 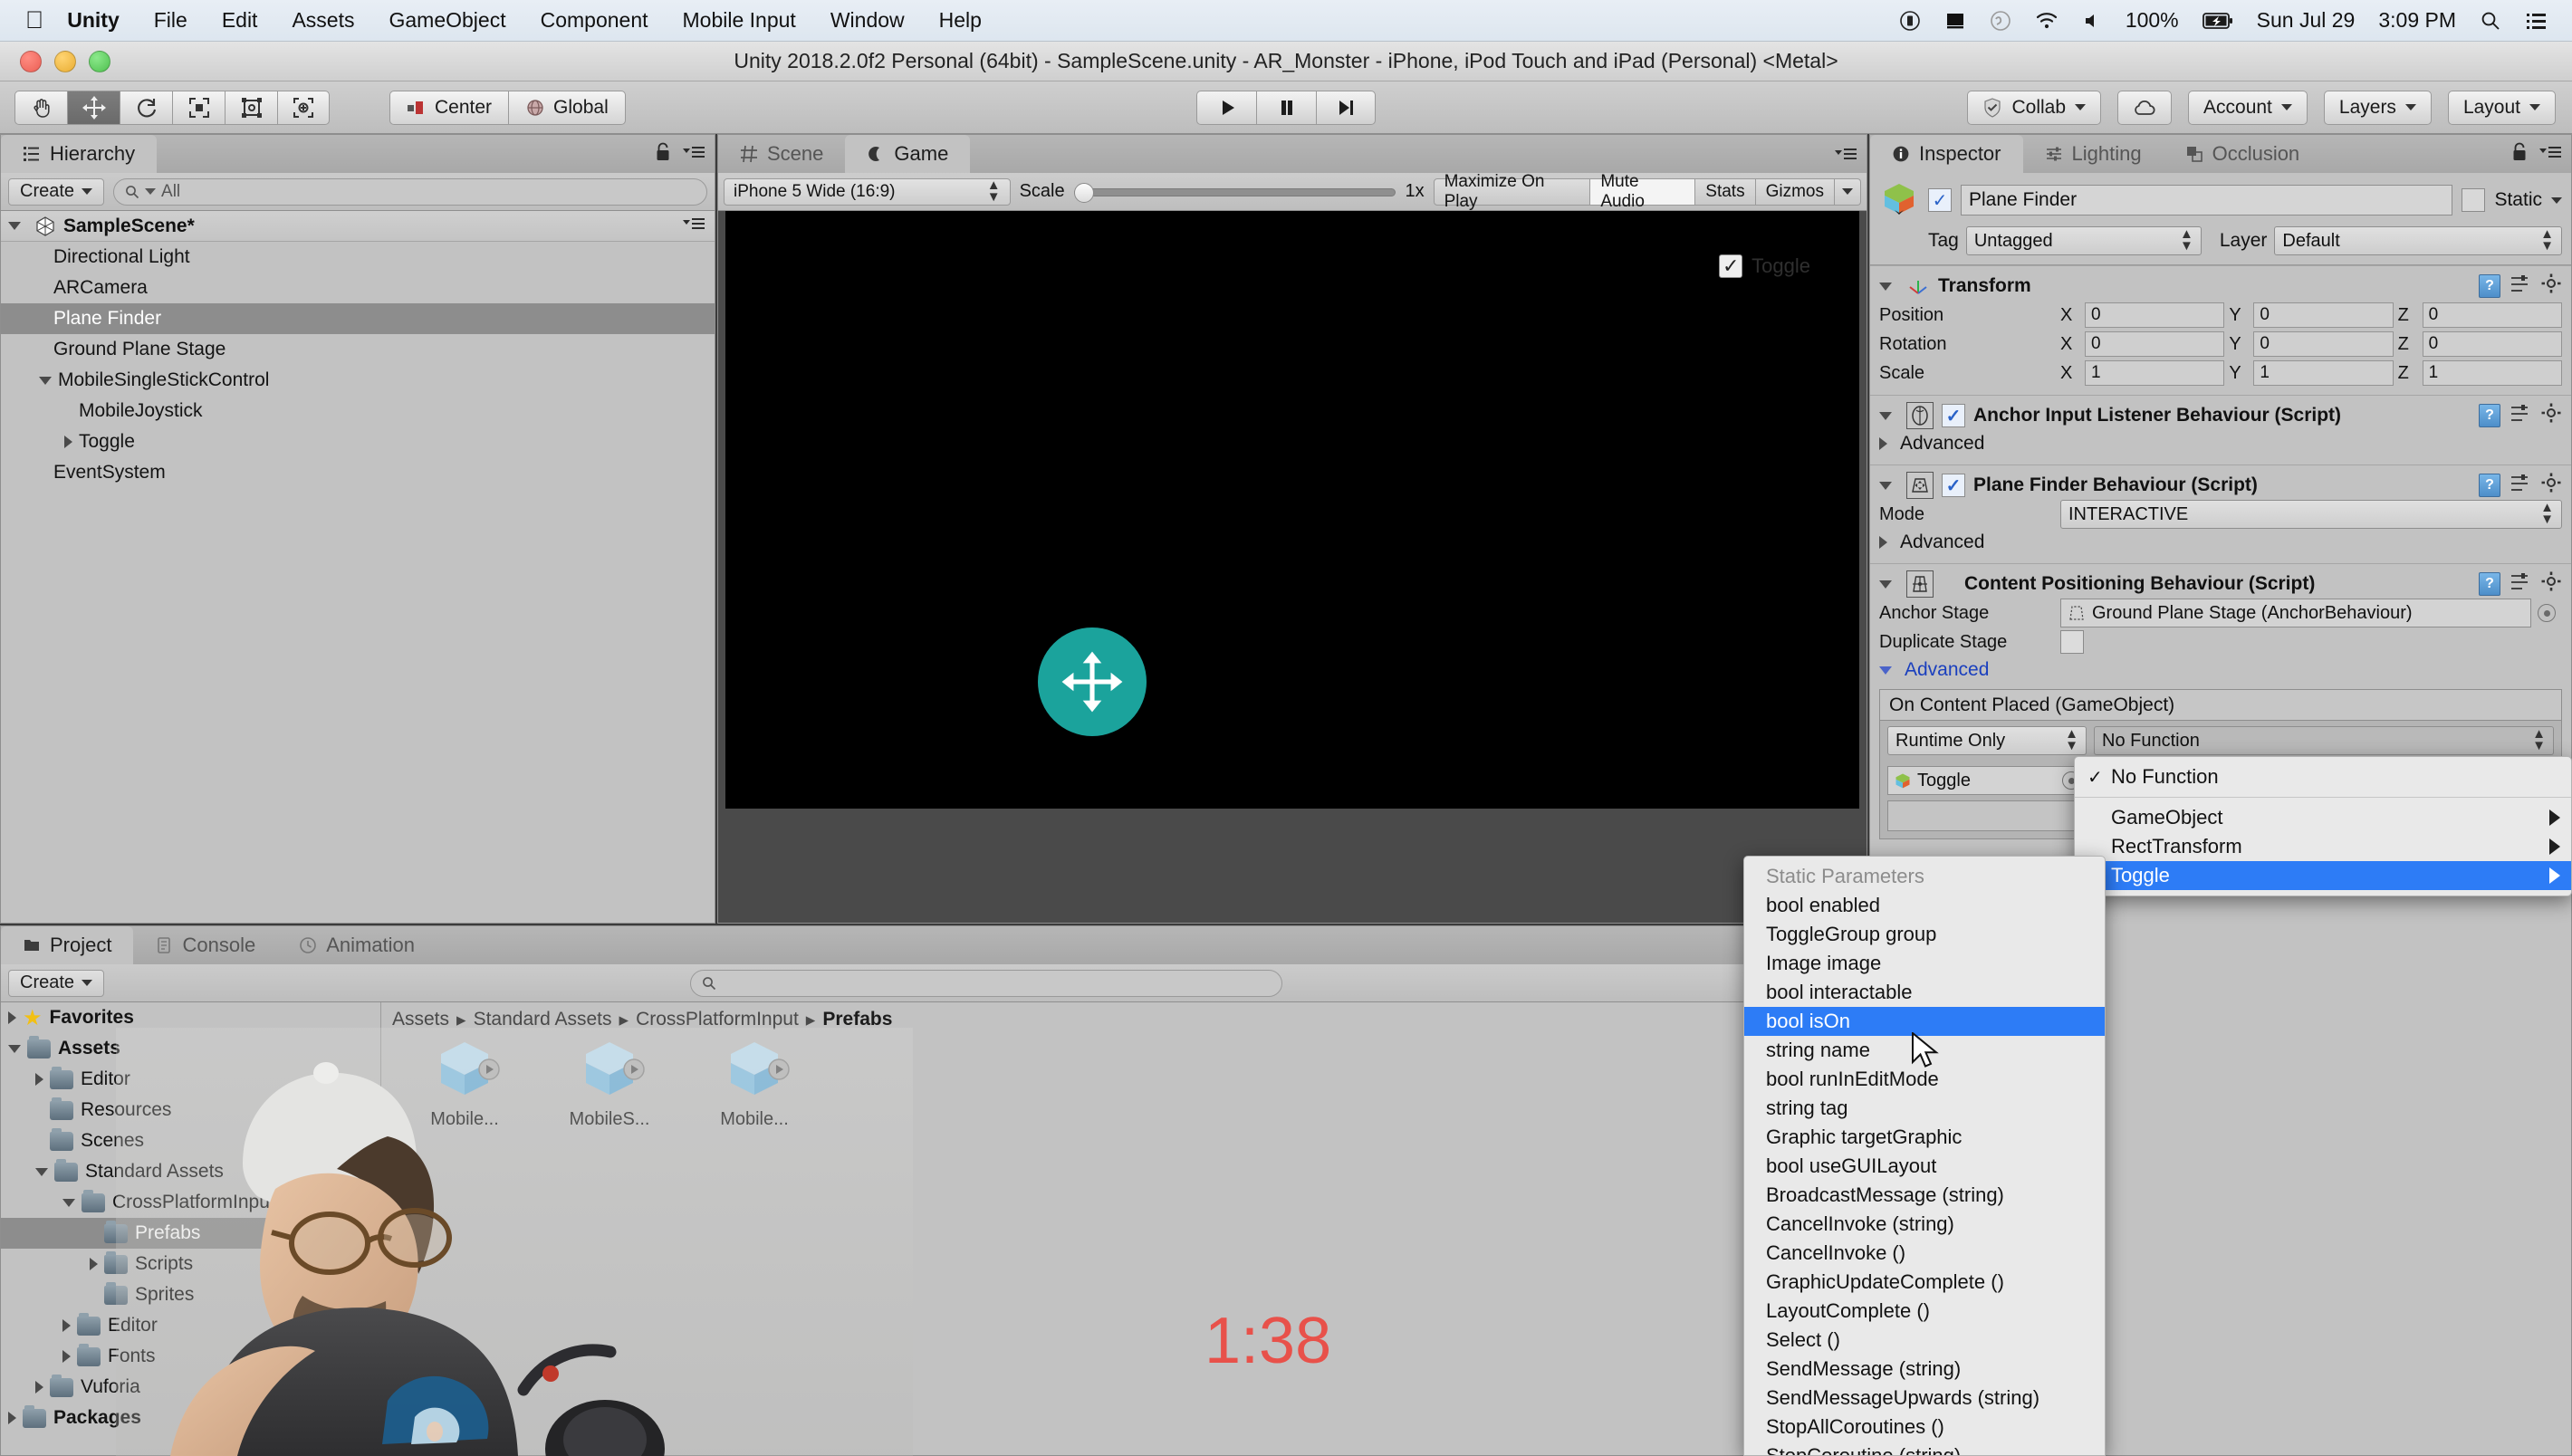 What do you see at coordinates (191, 1110) in the screenshot?
I see `project-folder-resources: Resources` at bounding box center [191, 1110].